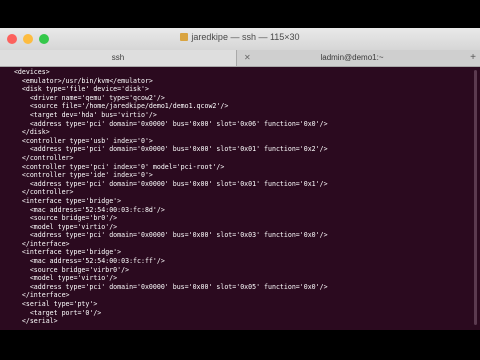  I want to click on terminal-line: <controller type='ide' index='0'>, so click(79, 175).